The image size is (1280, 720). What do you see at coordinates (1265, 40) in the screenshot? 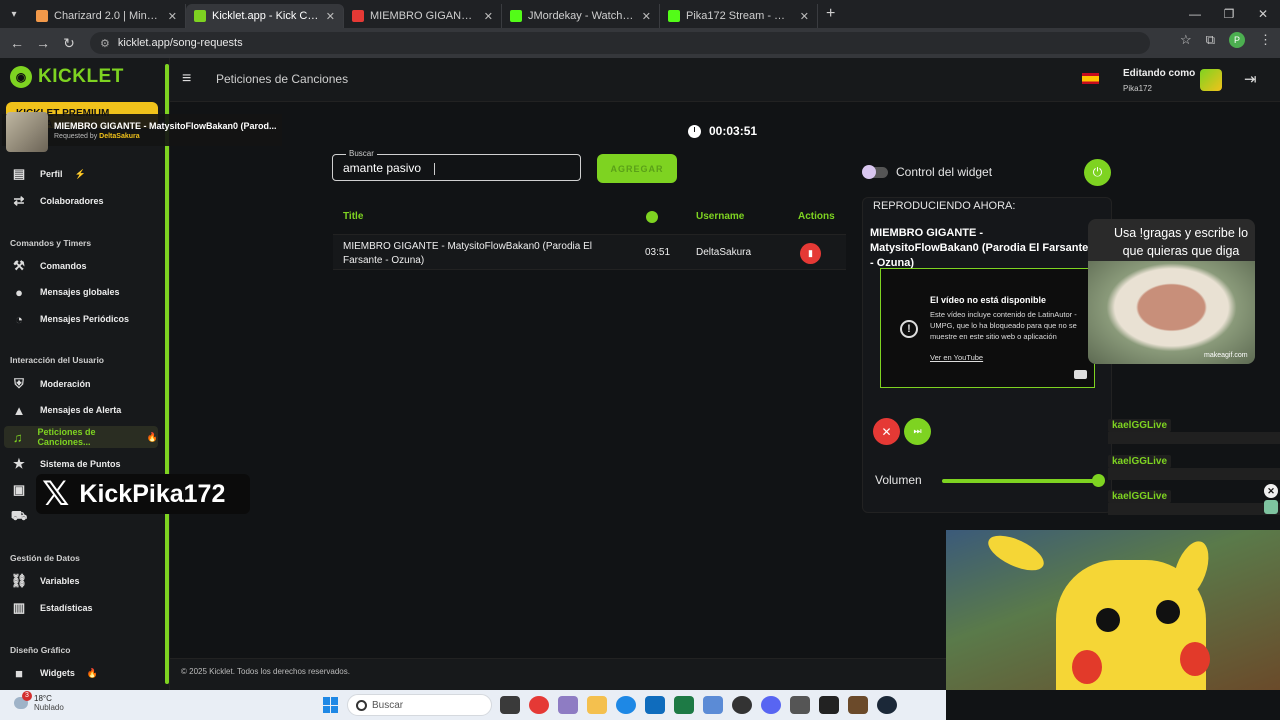
I see `browser-menu-icon: ⋮` at bounding box center [1265, 40].